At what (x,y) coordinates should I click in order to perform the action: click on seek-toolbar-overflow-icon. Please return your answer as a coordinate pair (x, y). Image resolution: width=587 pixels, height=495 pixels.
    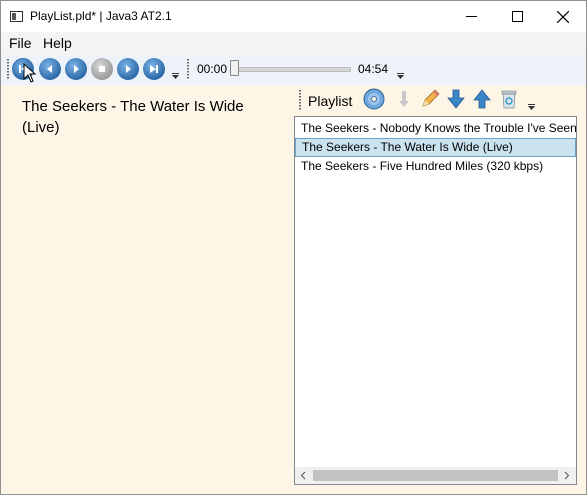
    Looking at the image, I should click on (400, 76).